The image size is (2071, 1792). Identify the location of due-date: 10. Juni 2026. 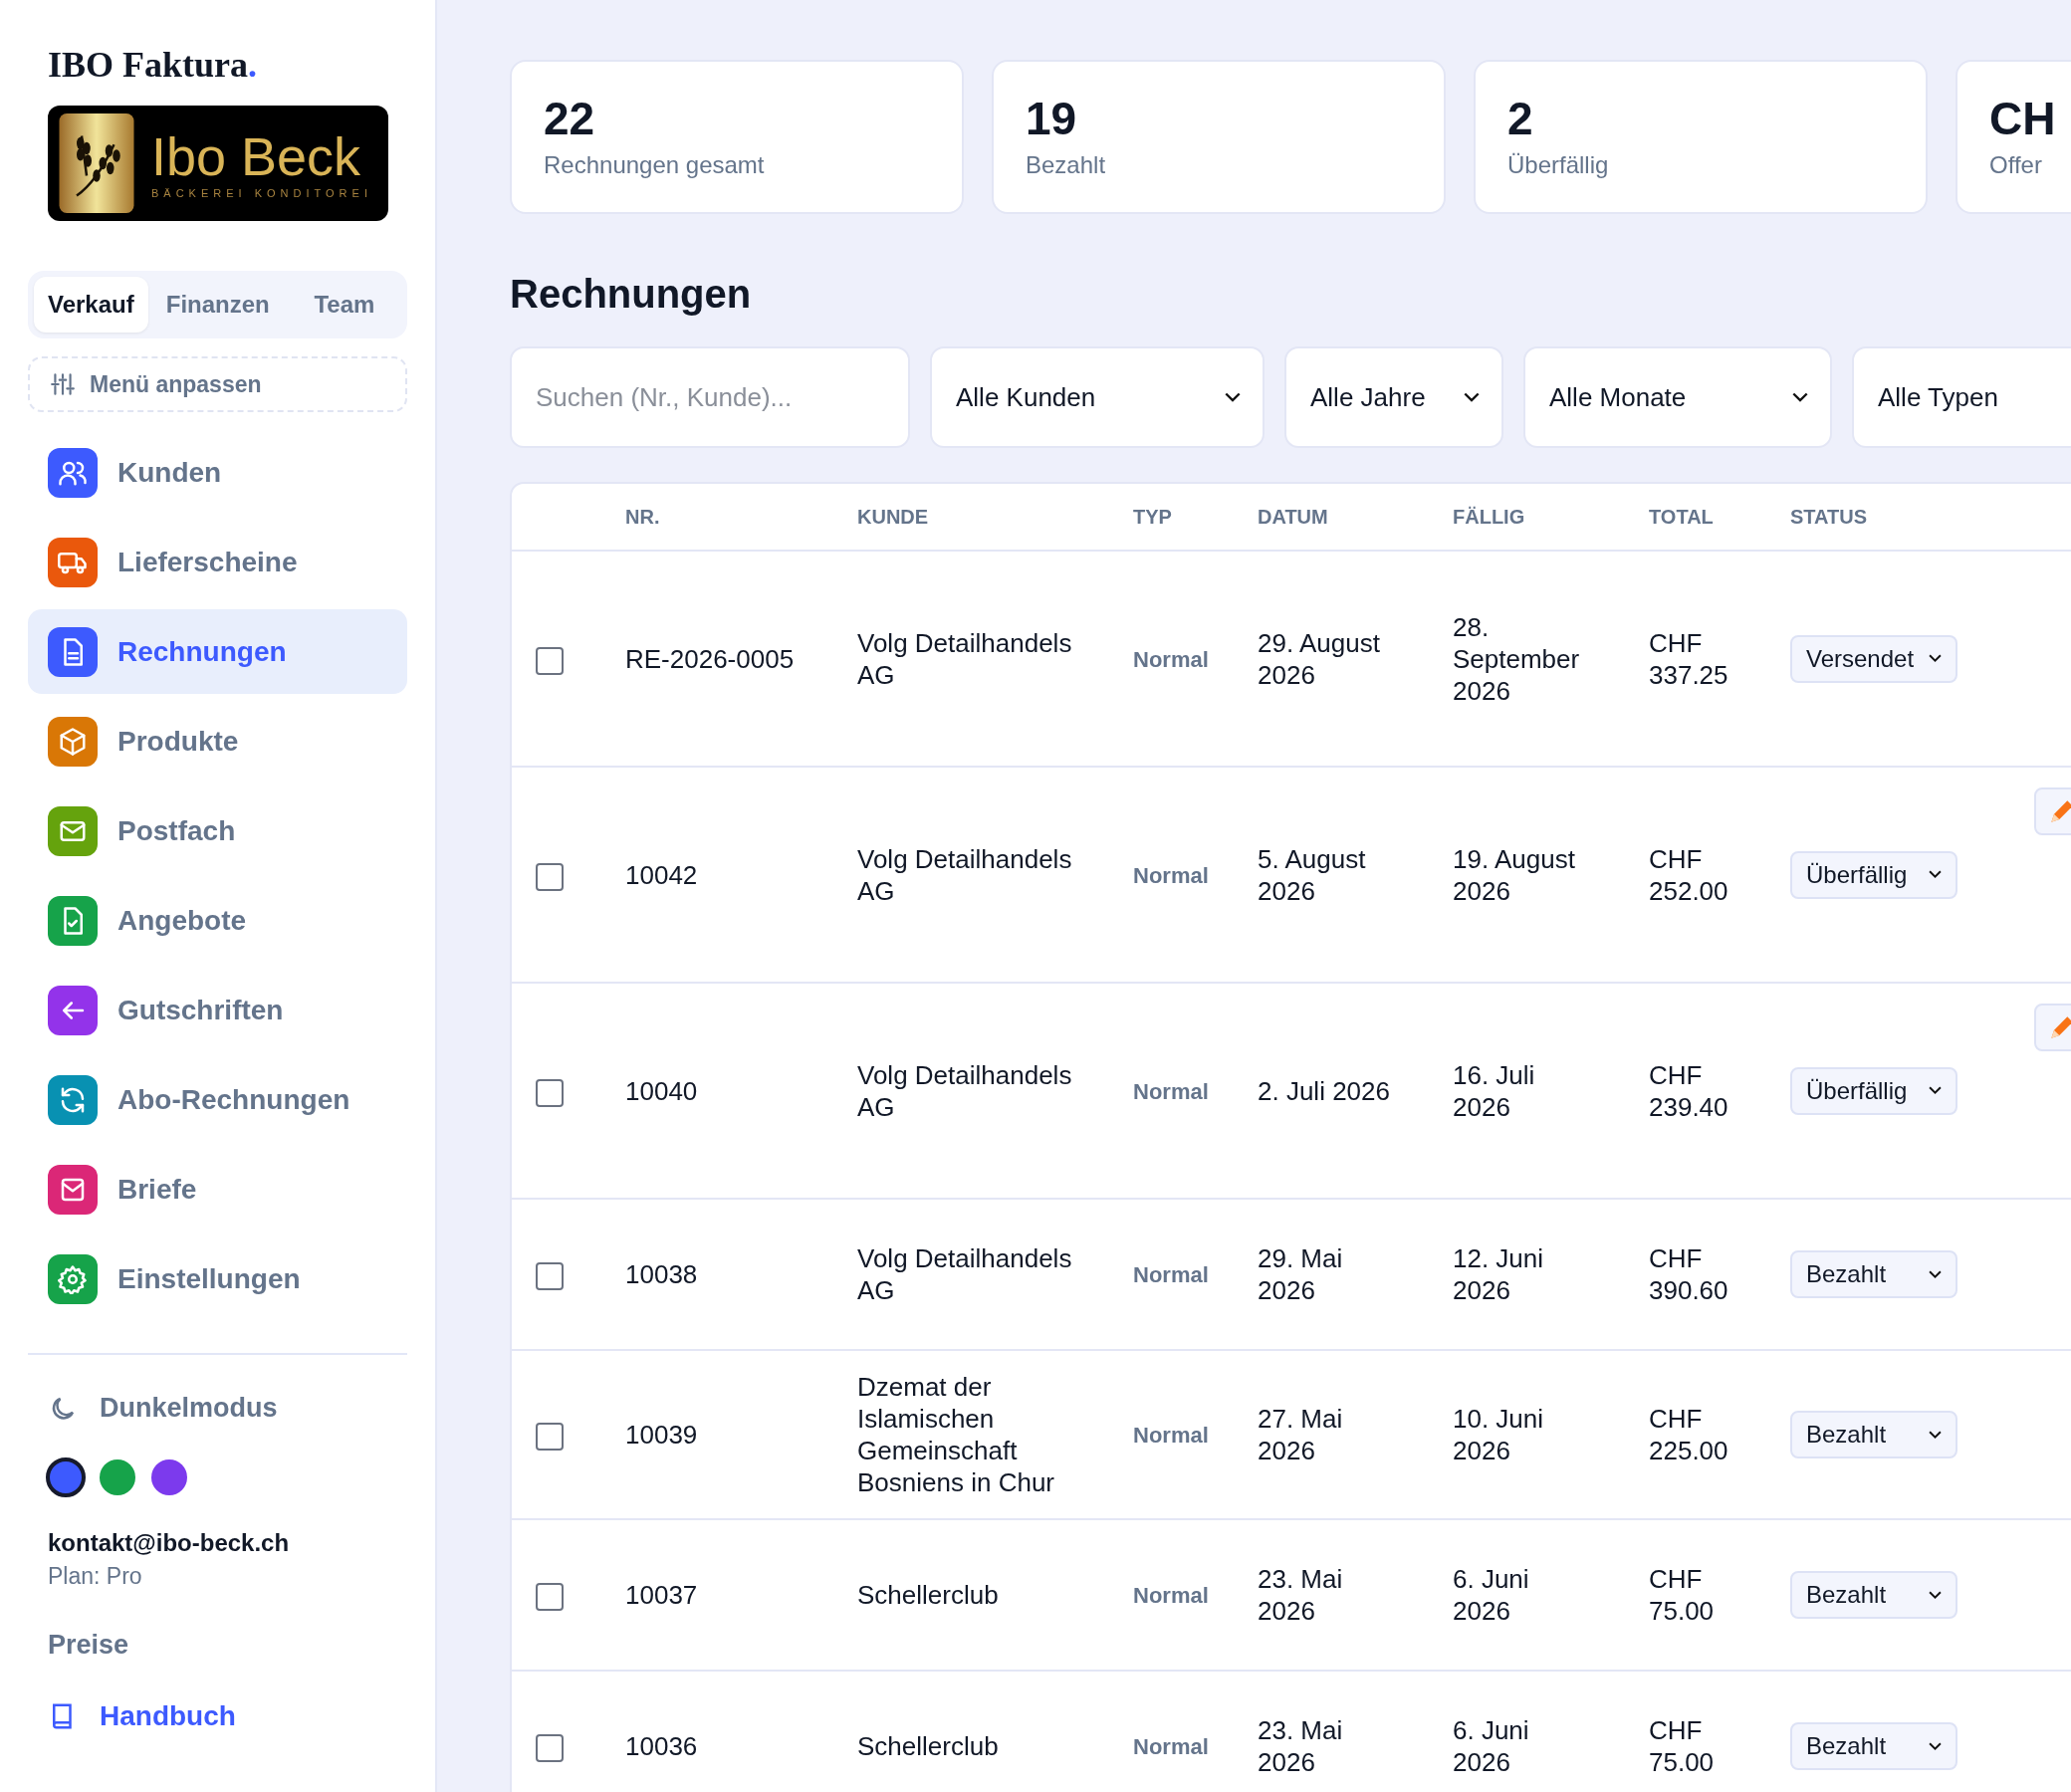
(1498, 1434).